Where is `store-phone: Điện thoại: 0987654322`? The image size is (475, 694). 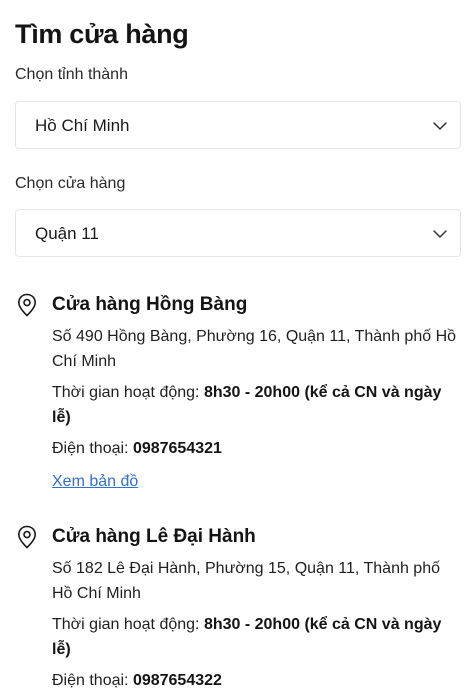
store-phone: Điện thoại: 0987654322 is located at coordinates (256, 680).